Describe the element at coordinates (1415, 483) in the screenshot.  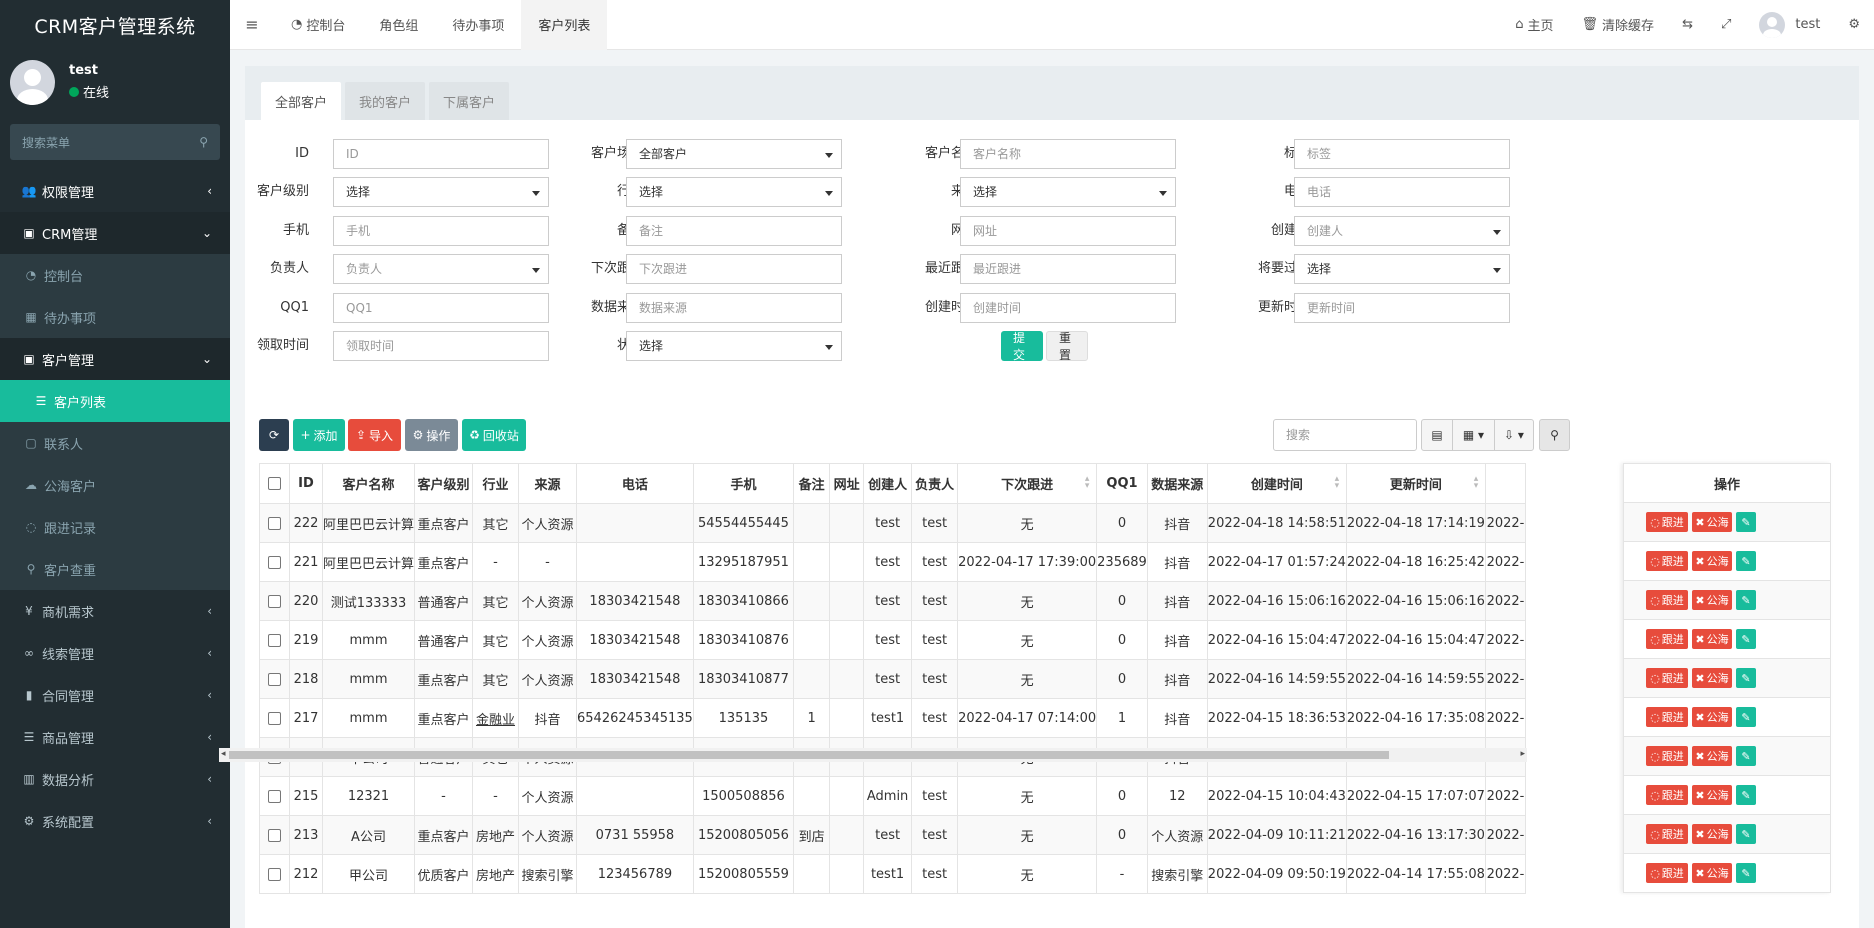
I see `column-header: 更新时间` at that location.